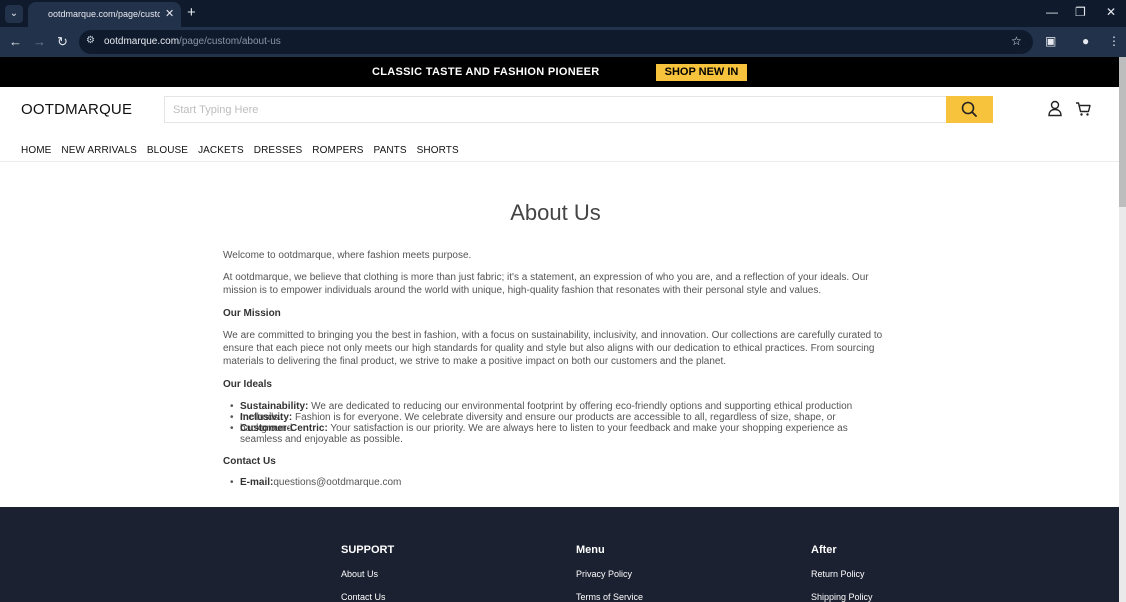  What do you see at coordinates (221, 150) in the screenshot?
I see `nav-jackets: JACKETS` at bounding box center [221, 150].